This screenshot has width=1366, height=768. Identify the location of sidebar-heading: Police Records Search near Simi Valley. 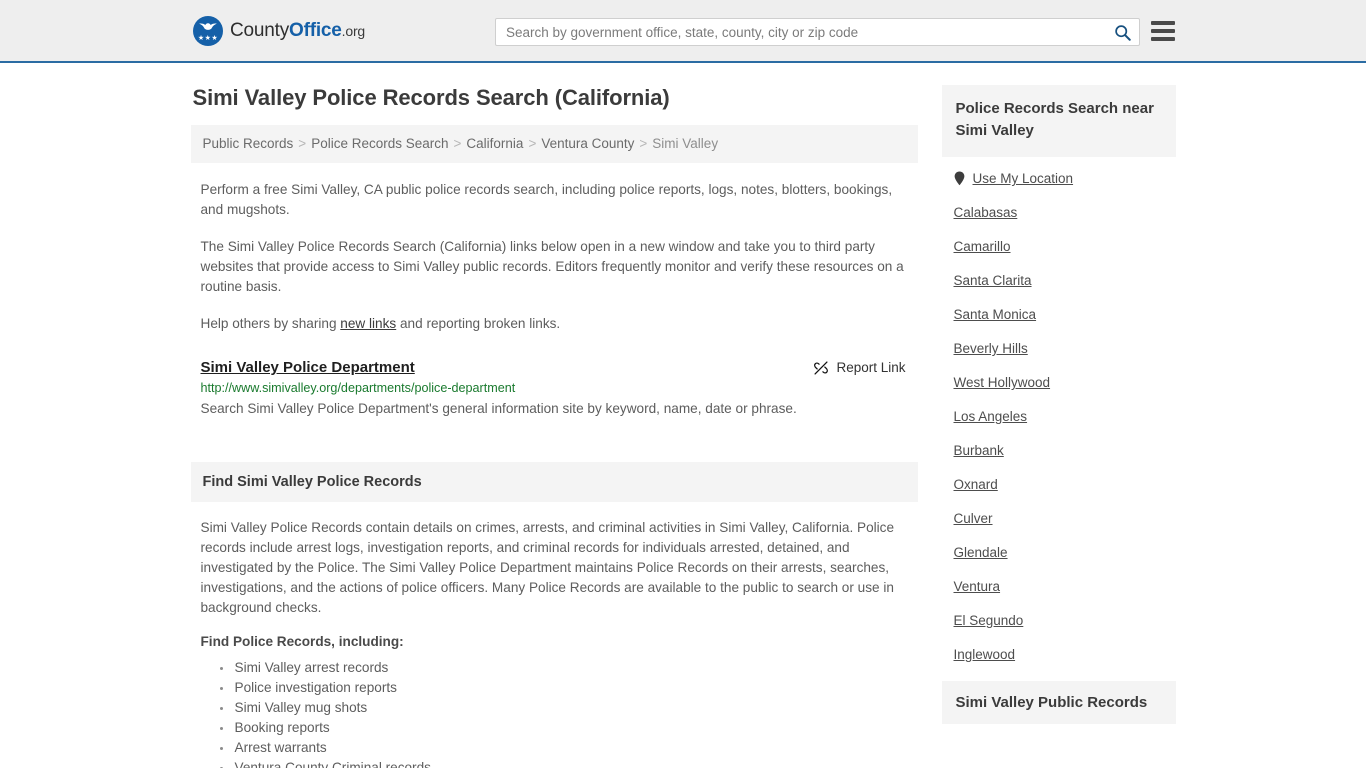
(1058, 121).